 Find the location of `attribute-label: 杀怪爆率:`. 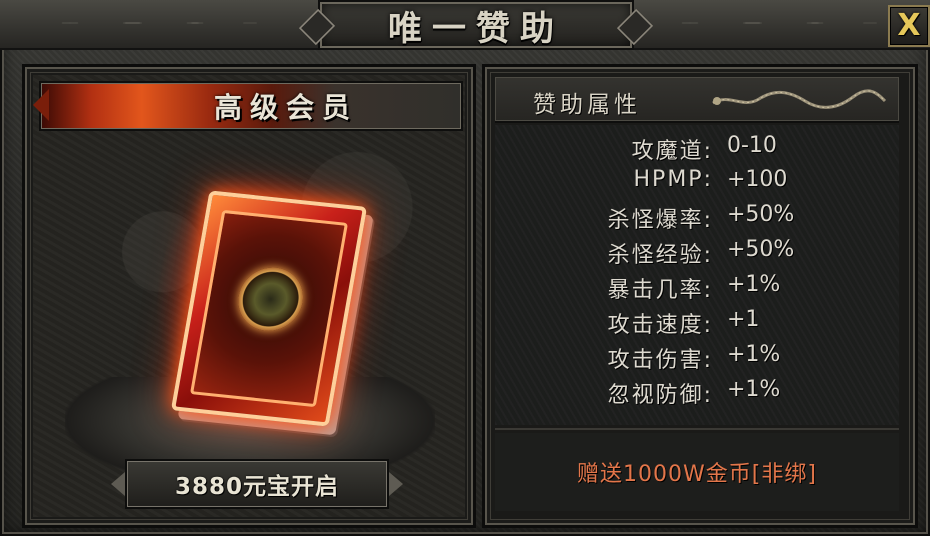

attribute-label: 杀怪爆率: is located at coordinates (660, 220).